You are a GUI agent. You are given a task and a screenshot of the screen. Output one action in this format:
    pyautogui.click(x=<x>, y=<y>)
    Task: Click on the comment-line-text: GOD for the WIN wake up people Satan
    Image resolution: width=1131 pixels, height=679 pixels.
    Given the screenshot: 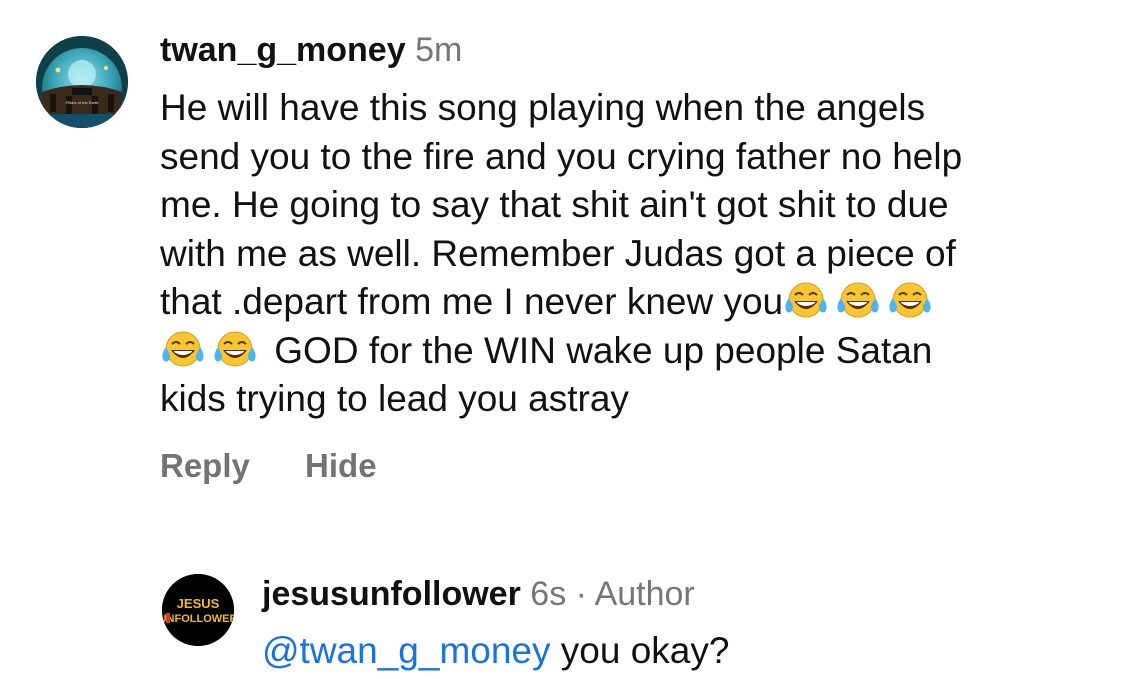 What is the action you would take?
    pyautogui.click(x=603, y=350)
    